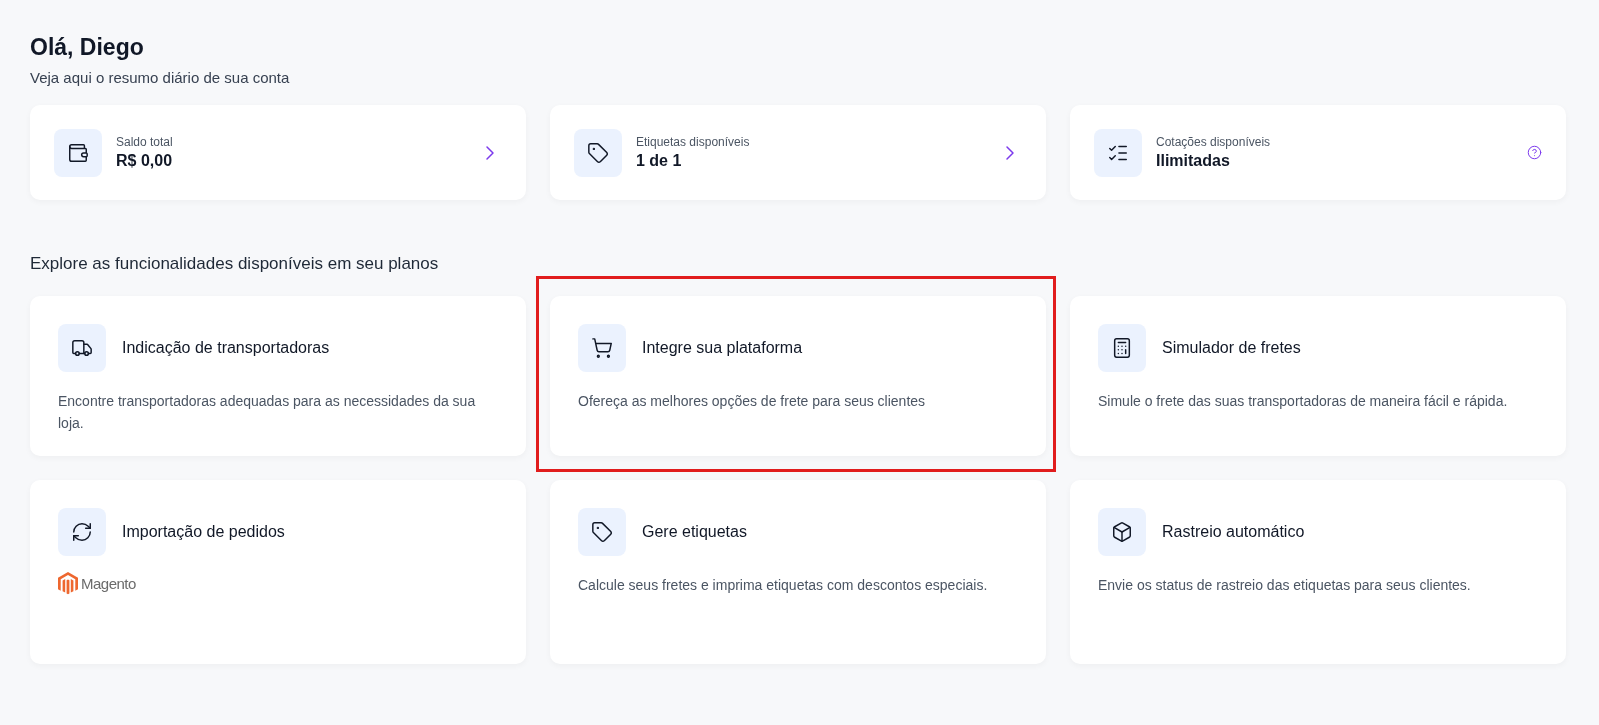 This screenshot has width=1599, height=725. I want to click on feature-description: Encontre transportadoras adequadas para as necessidades da sua loja., so click(267, 412).